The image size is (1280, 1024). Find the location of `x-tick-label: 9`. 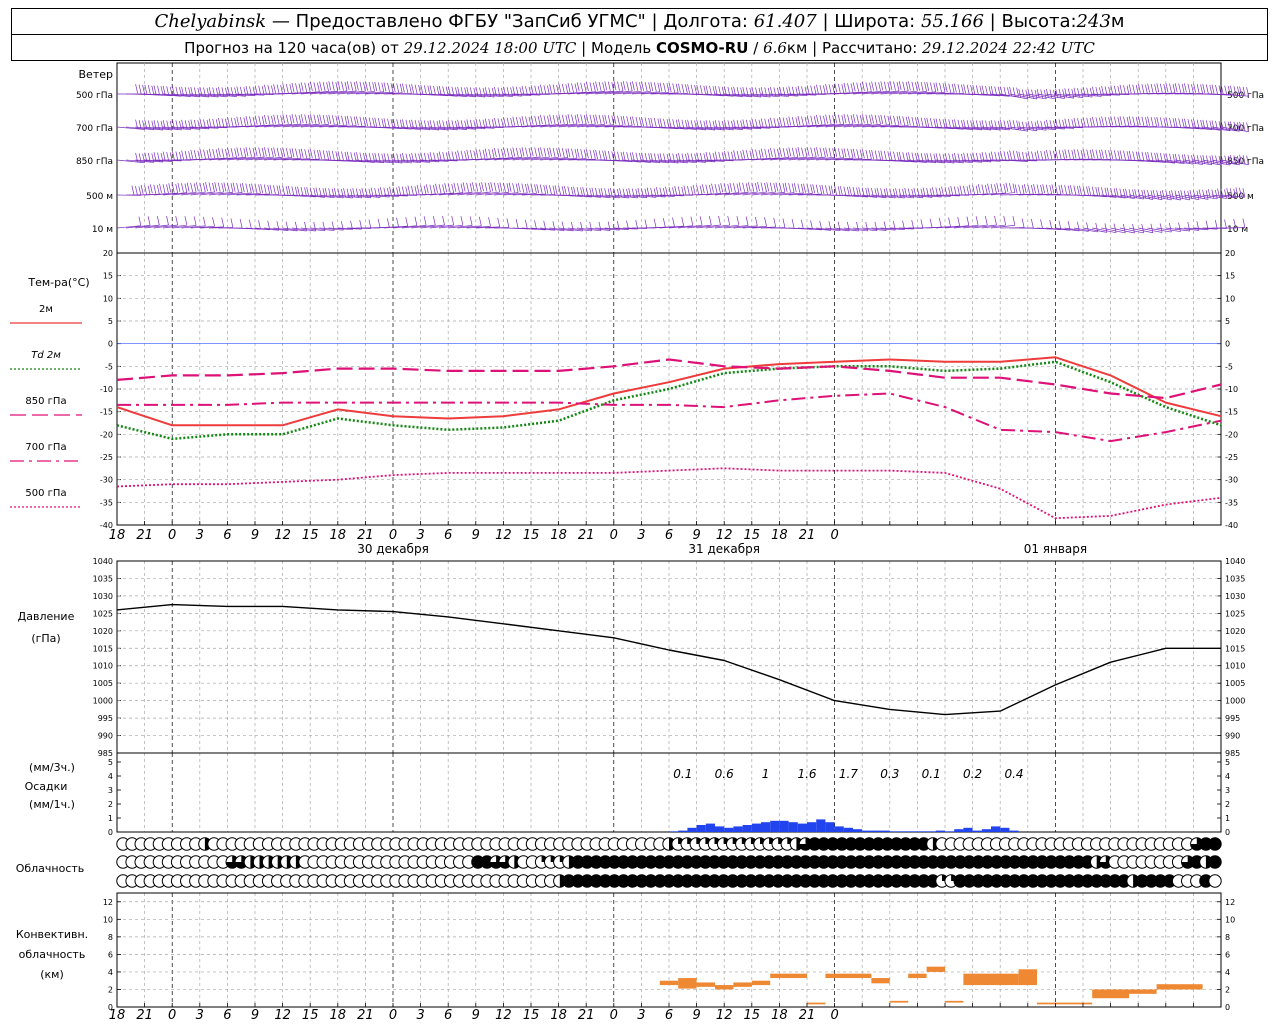

x-tick-label: 9 is located at coordinates (476, 1015).